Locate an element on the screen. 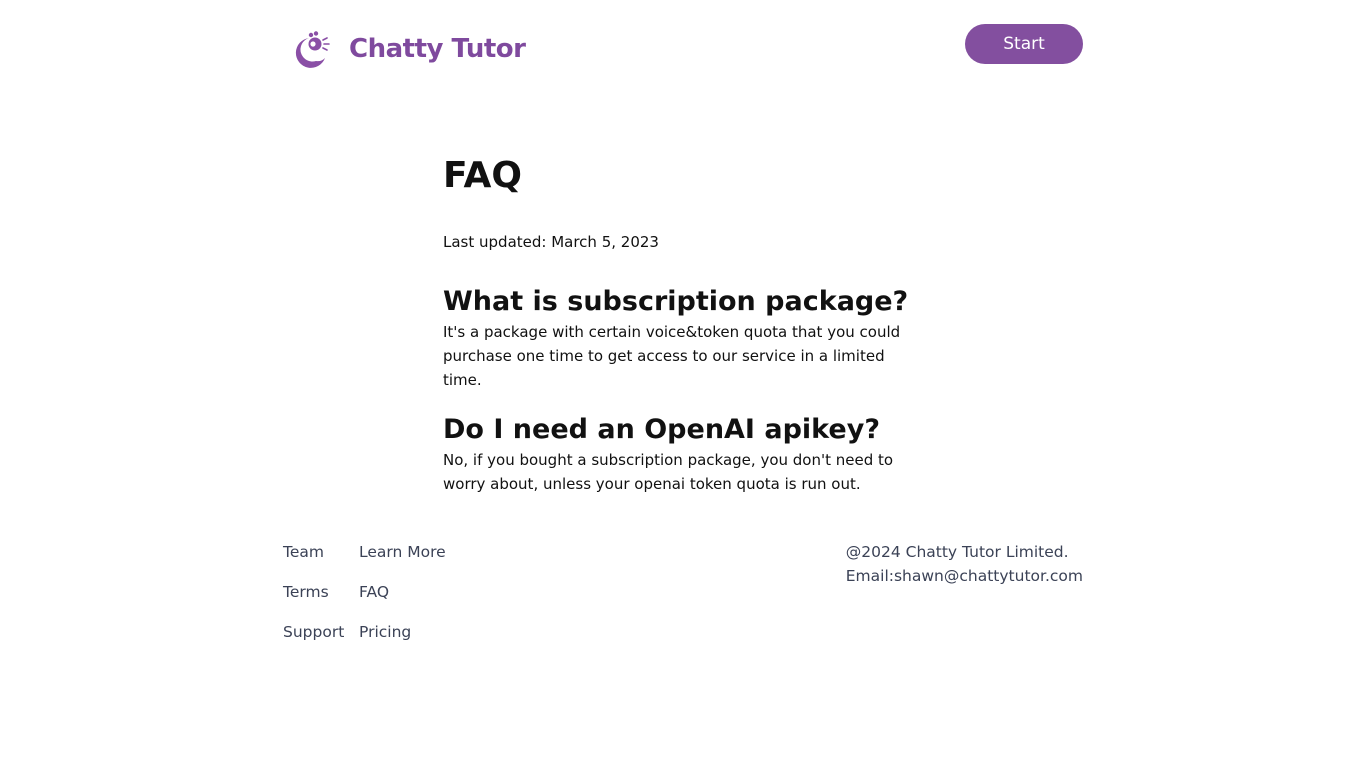  footer-link-terms: Terms is located at coordinates (313, 592).